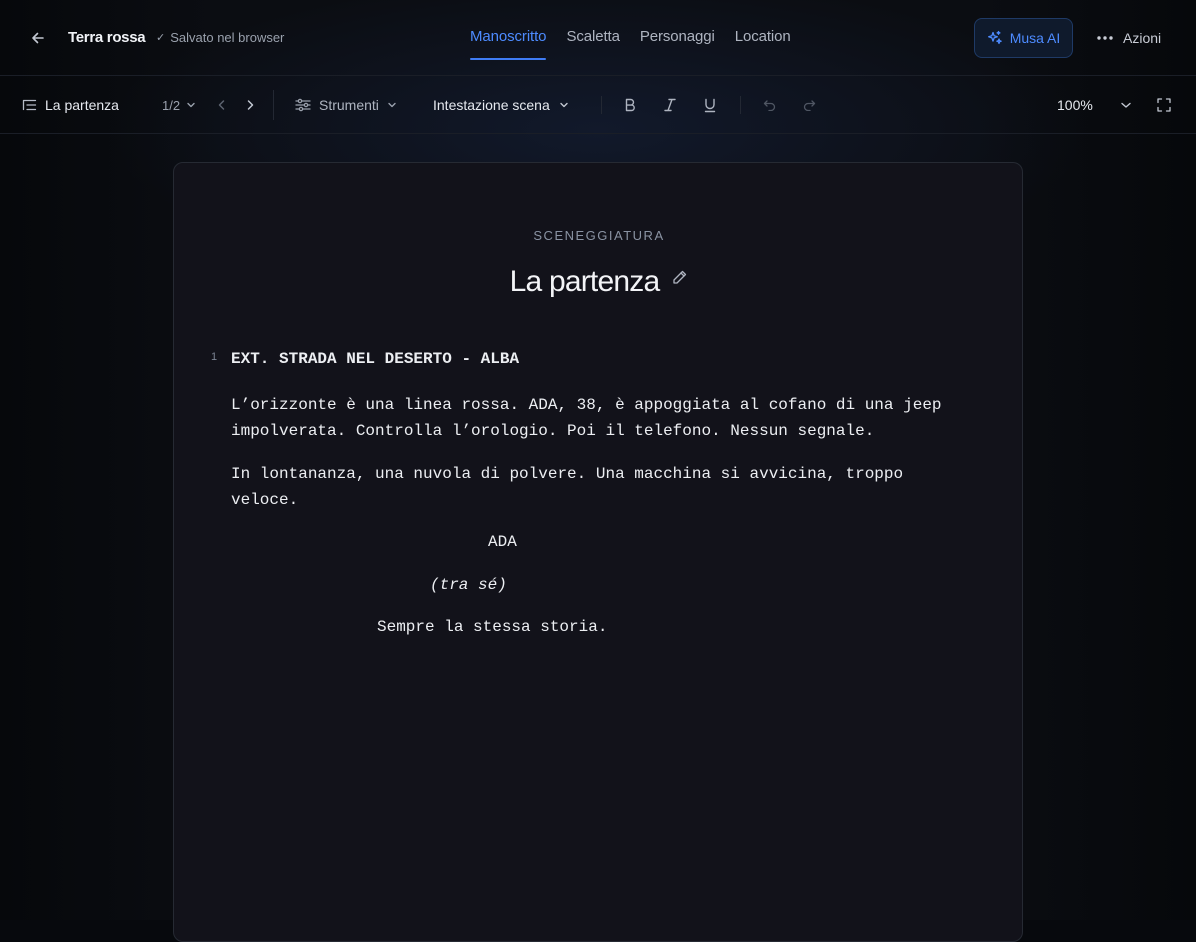 This screenshot has width=1196, height=942. I want to click on tab-scaletta: Scaletta, so click(593, 38).